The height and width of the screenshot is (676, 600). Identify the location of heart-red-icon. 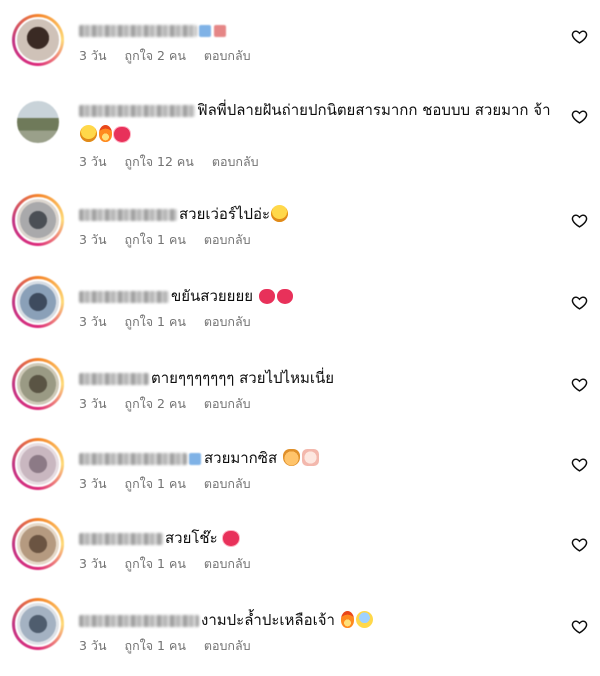
(220, 30).